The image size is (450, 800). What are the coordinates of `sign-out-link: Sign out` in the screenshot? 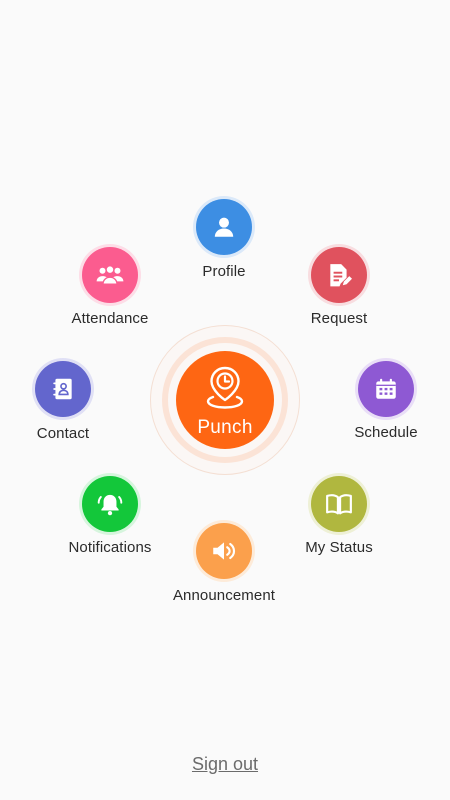 It's located at (225, 764).